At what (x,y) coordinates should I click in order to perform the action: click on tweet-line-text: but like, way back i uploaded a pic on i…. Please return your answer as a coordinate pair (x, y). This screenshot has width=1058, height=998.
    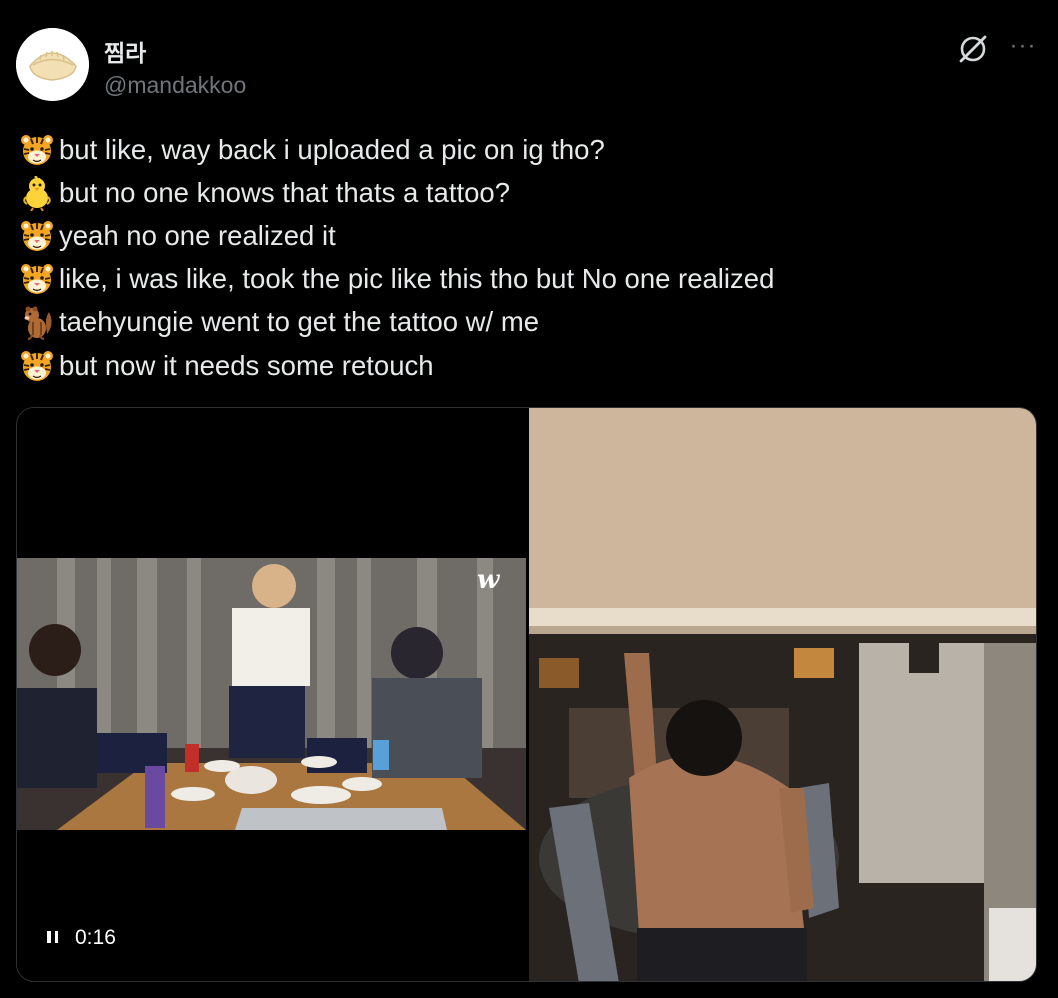
    Looking at the image, I should click on (332, 149).